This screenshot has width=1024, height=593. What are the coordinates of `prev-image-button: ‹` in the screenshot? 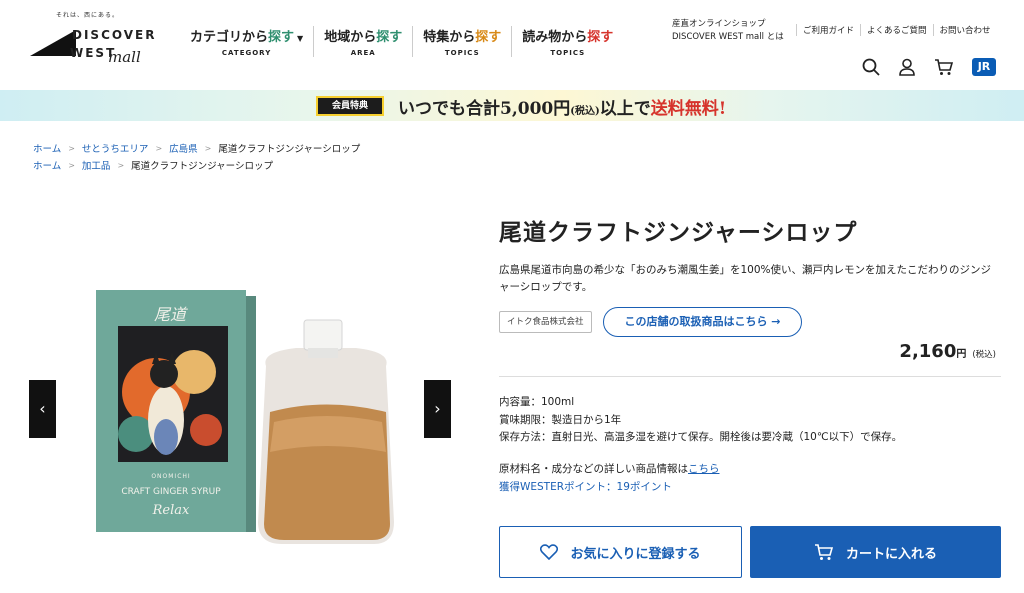 It's located at (42, 409).